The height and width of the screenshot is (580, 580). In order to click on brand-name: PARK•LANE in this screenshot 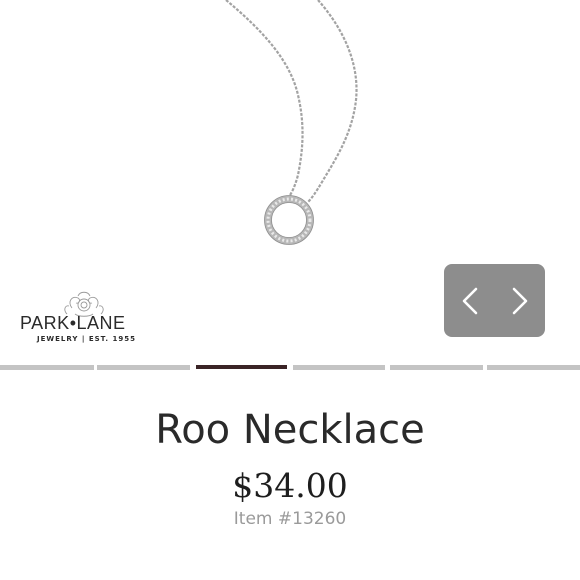, I will do `click(73, 323)`.